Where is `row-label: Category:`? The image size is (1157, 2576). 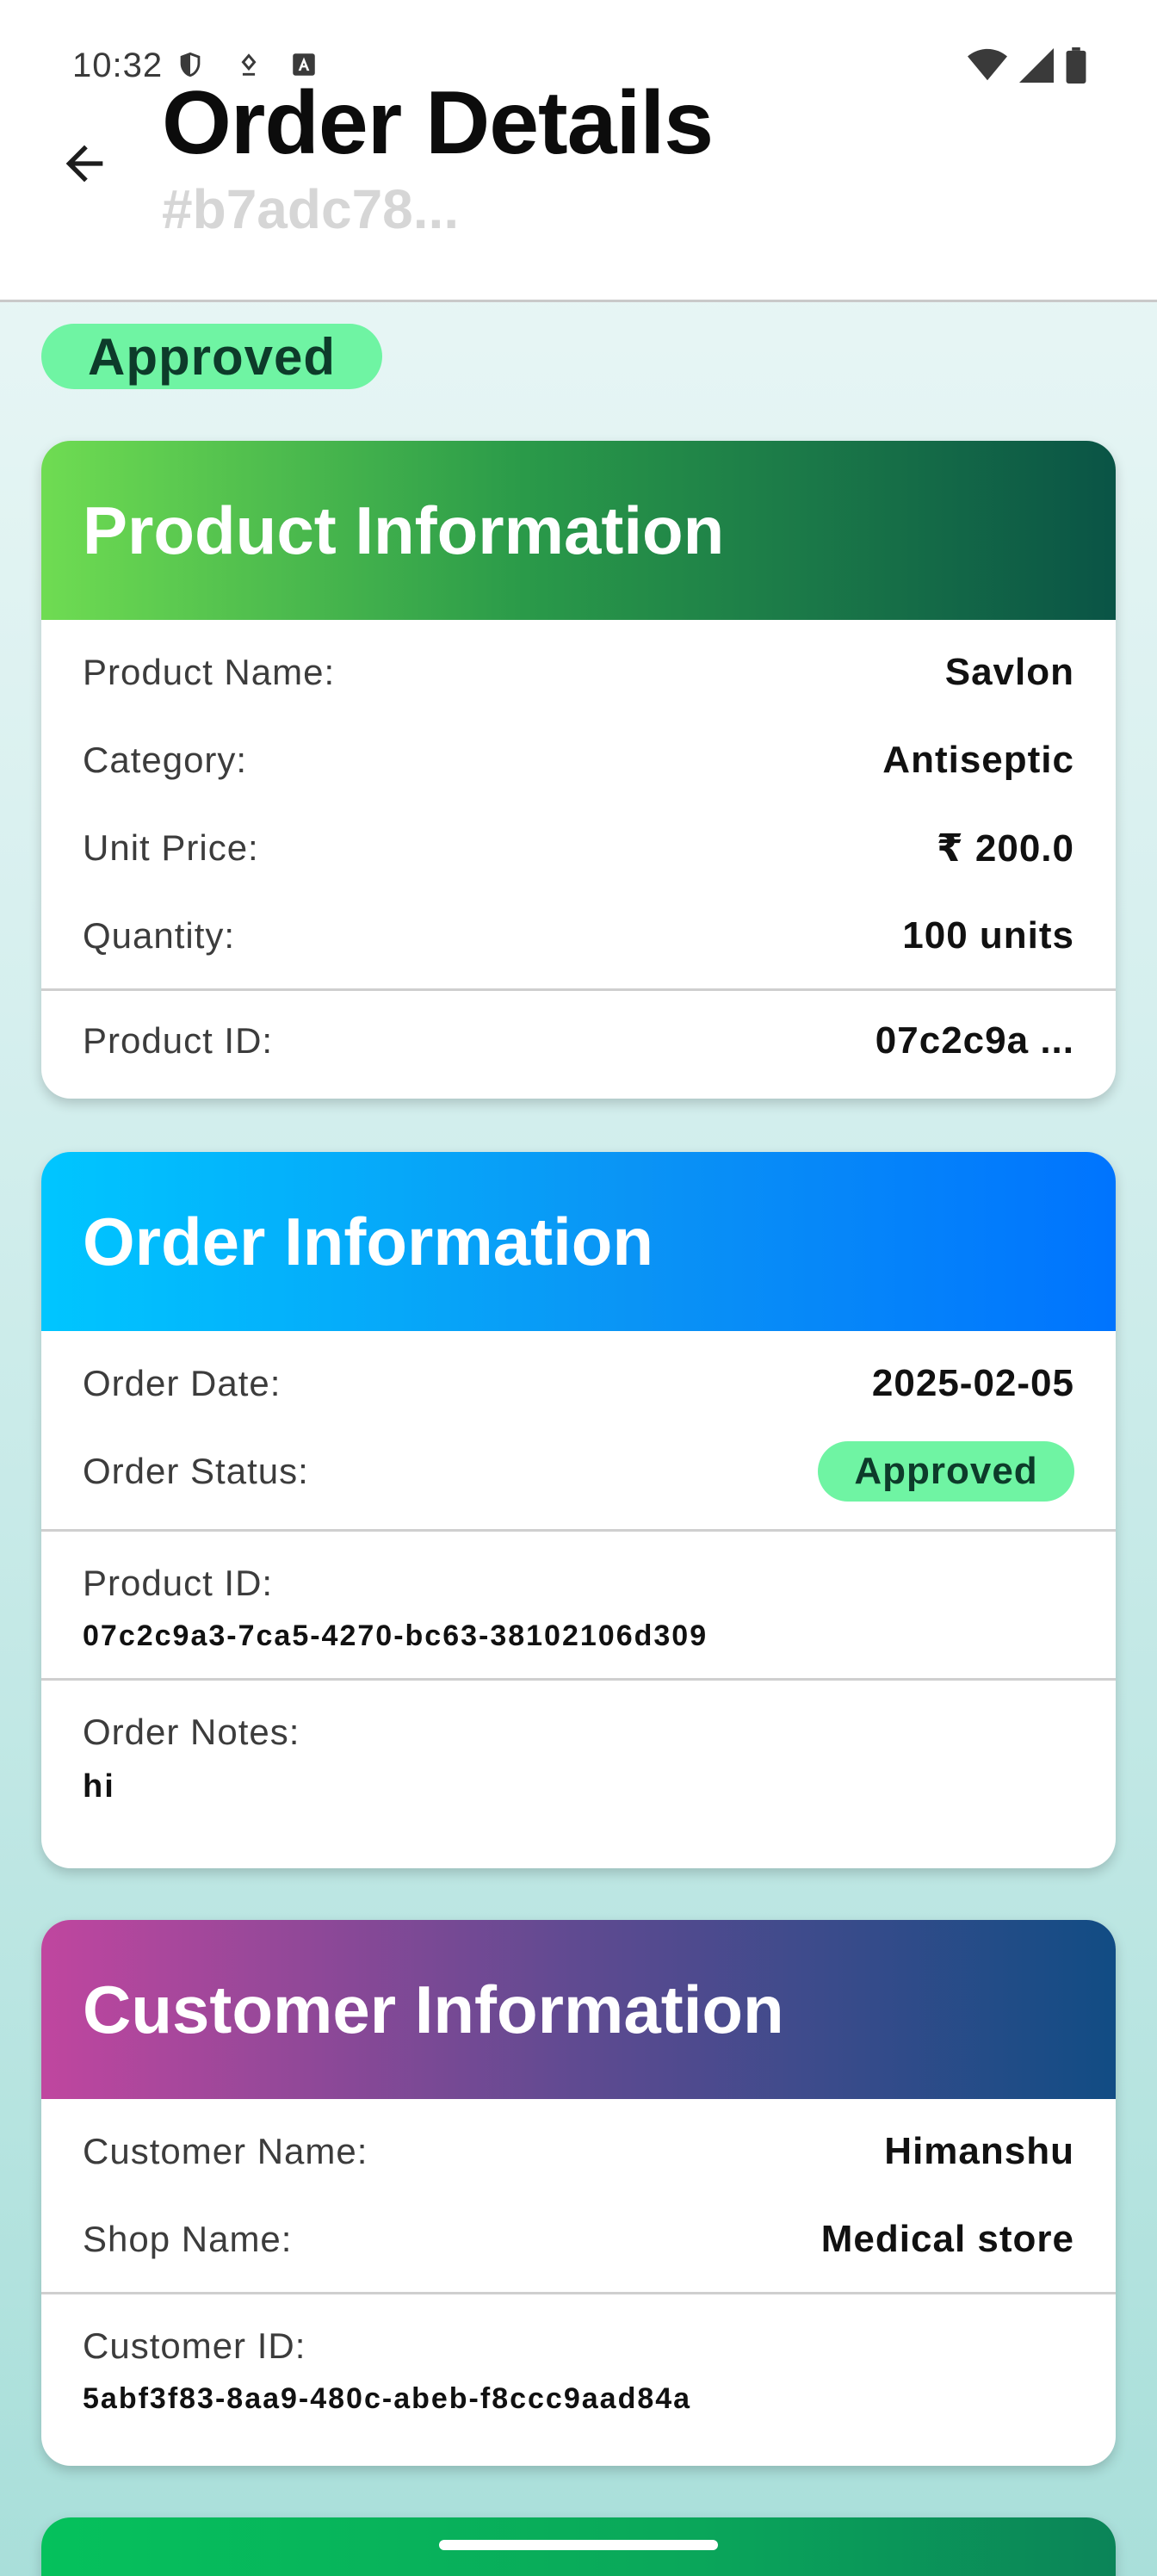 row-label: Category: is located at coordinates (166, 760).